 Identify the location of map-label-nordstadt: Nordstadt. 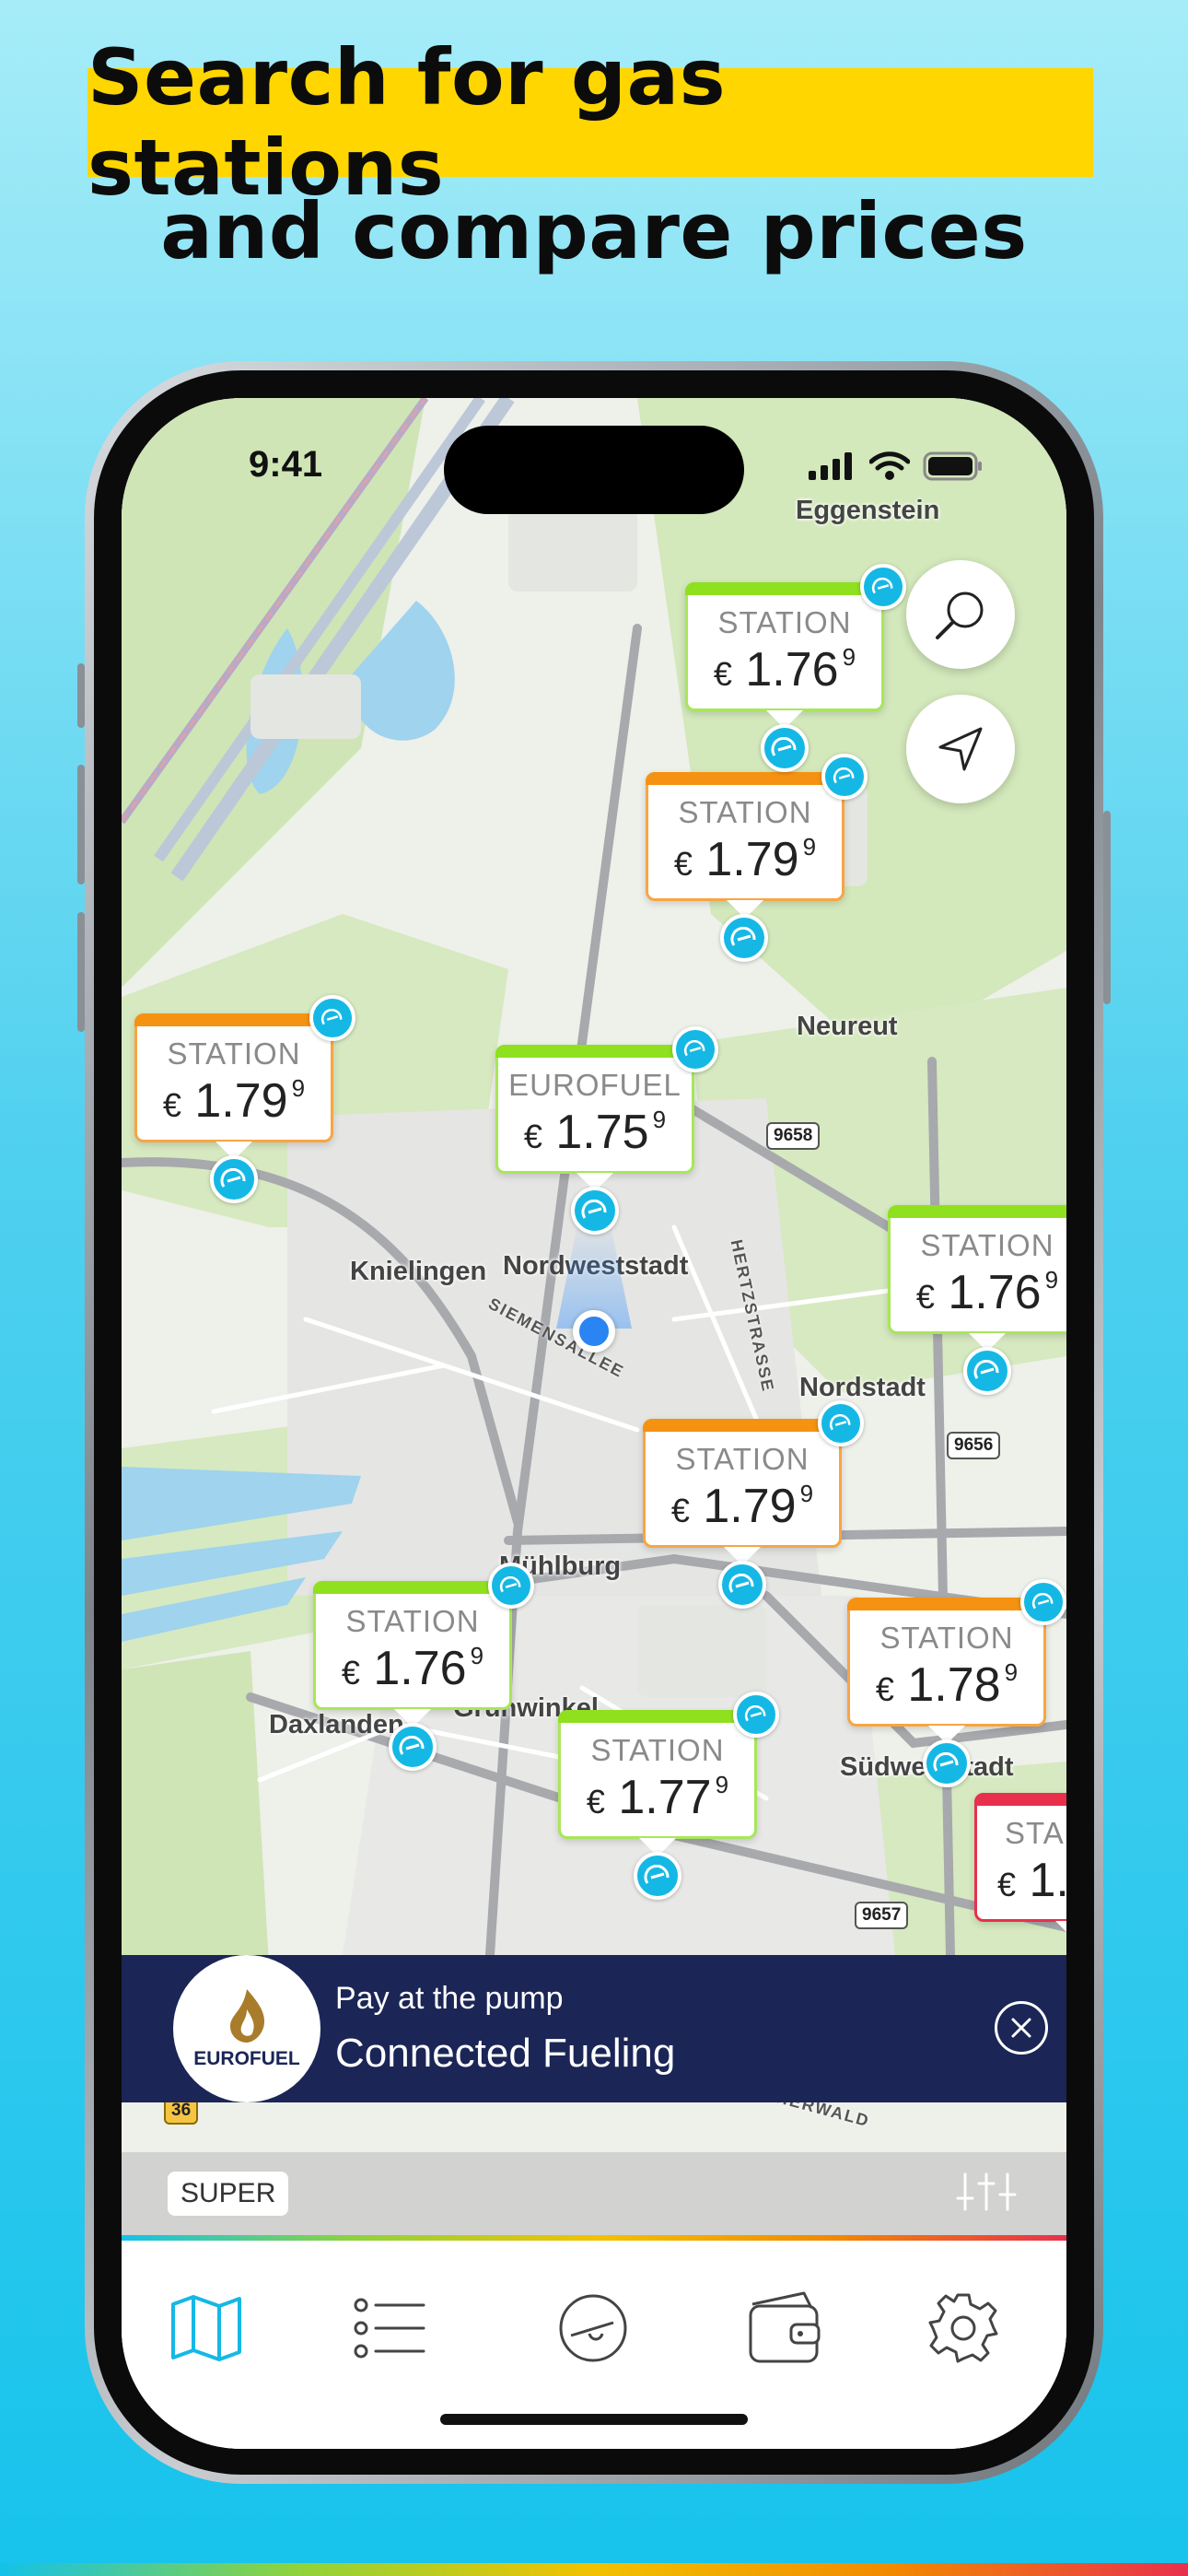
(862, 1387).